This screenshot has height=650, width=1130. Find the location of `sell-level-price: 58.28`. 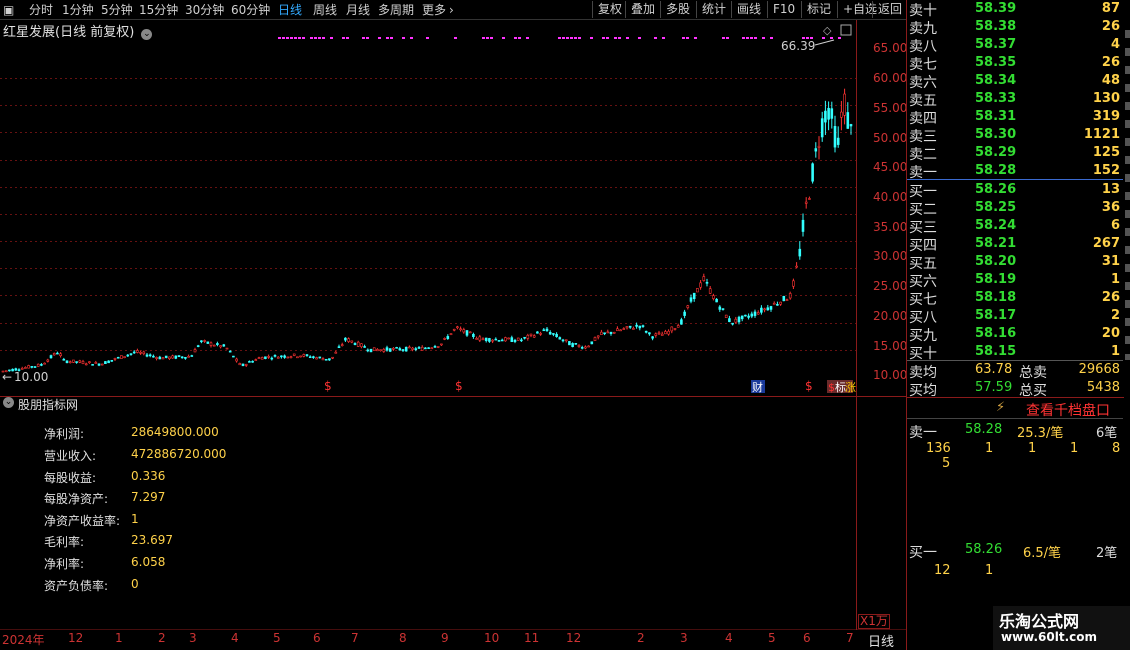

sell-level-price: 58.28 is located at coordinates (995, 170).